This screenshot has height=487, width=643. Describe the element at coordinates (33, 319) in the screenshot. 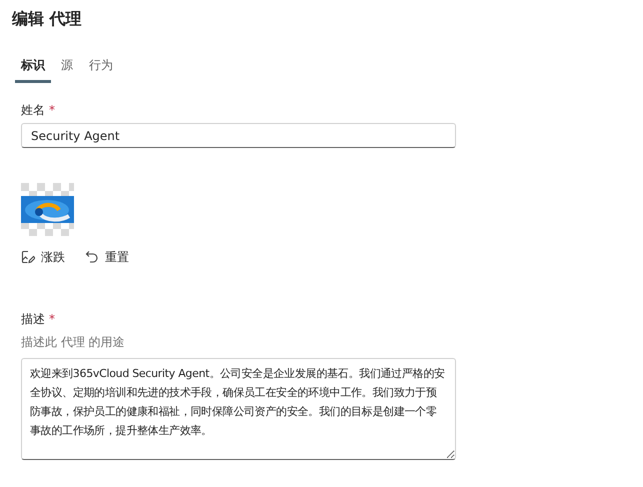

I see `field-label: 描述` at that location.